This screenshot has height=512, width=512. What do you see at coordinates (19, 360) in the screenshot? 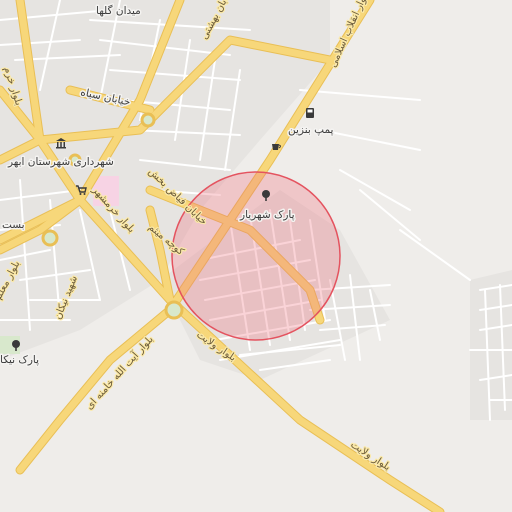
I see `label-park-nikan: پارک نیکا` at bounding box center [19, 360].